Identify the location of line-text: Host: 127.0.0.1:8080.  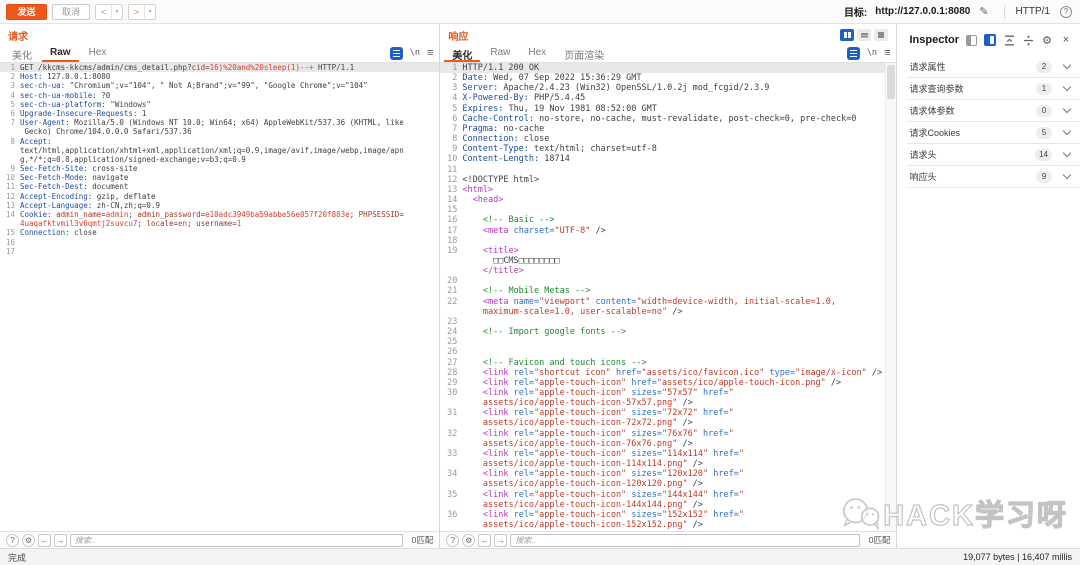
(65, 77).